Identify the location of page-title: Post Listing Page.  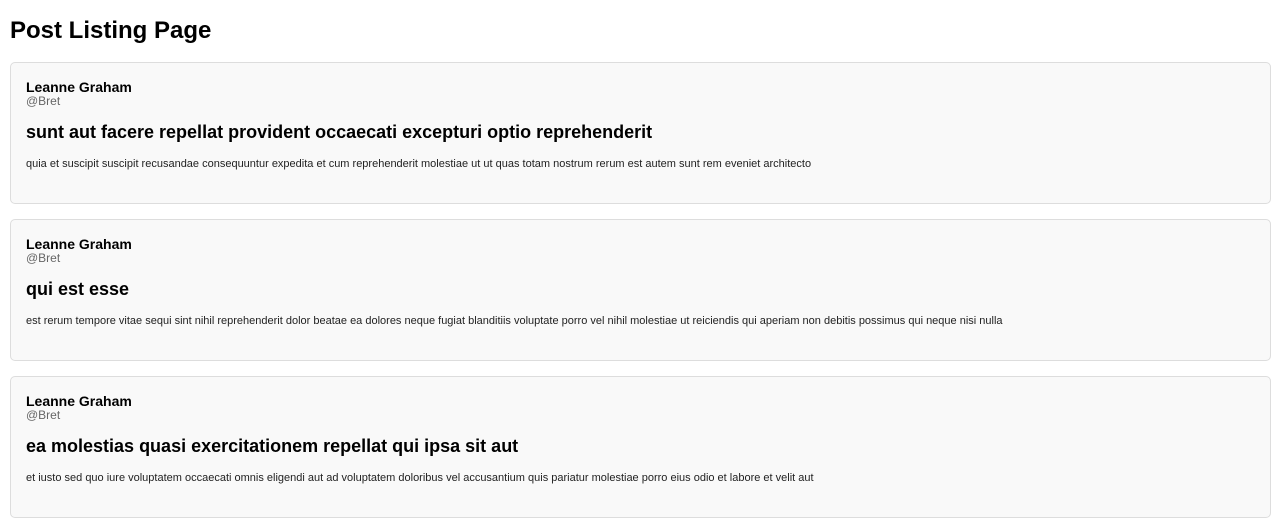
(111, 30).